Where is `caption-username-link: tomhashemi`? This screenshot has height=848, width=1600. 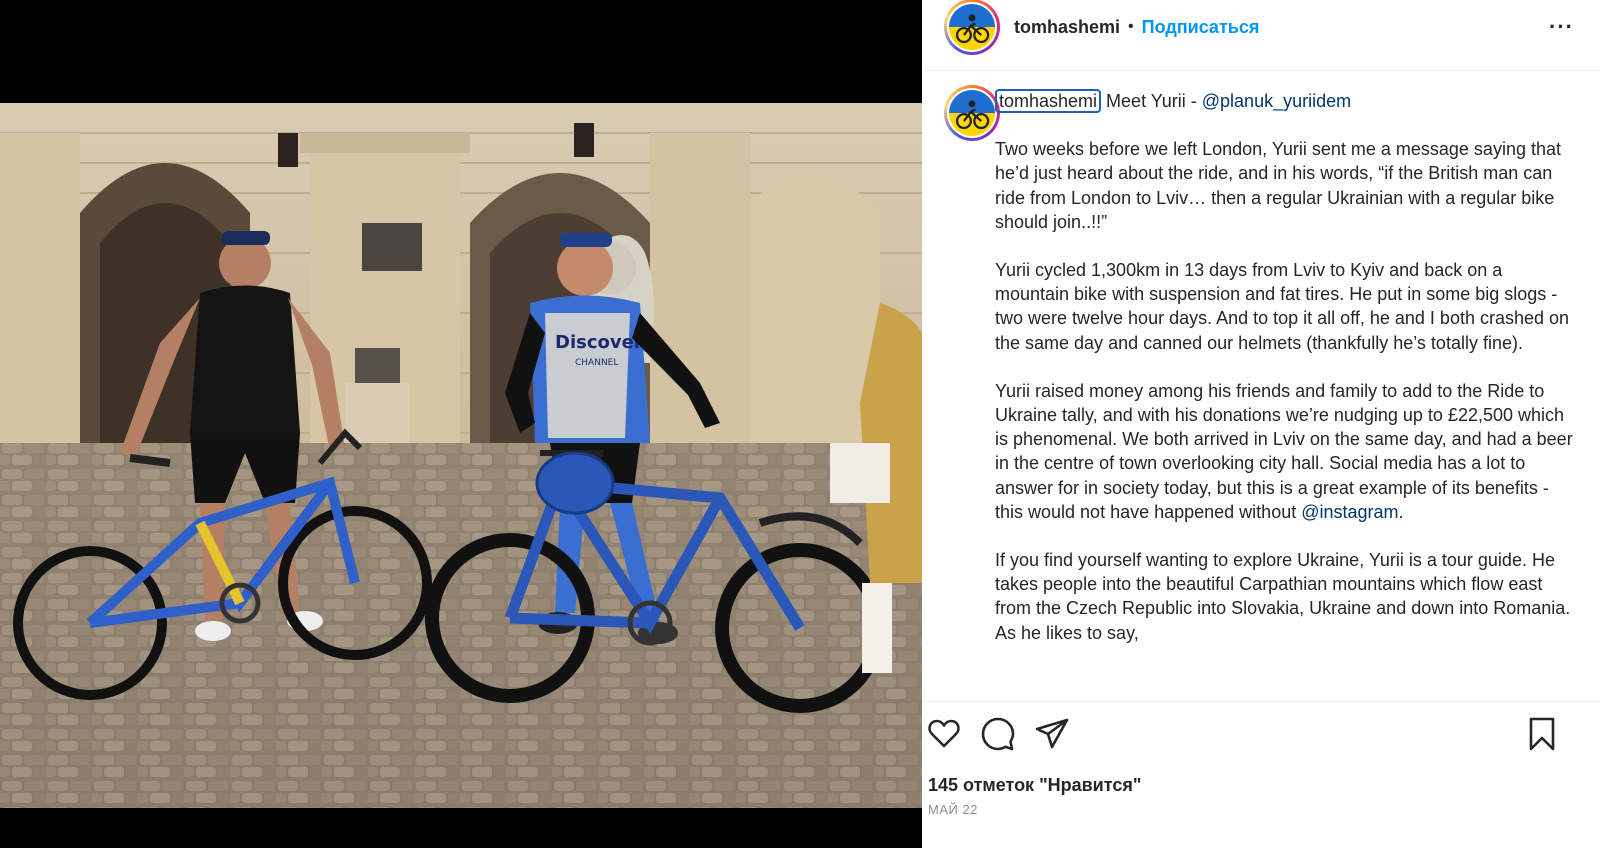 caption-username-link: tomhashemi is located at coordinates (1048, 101).